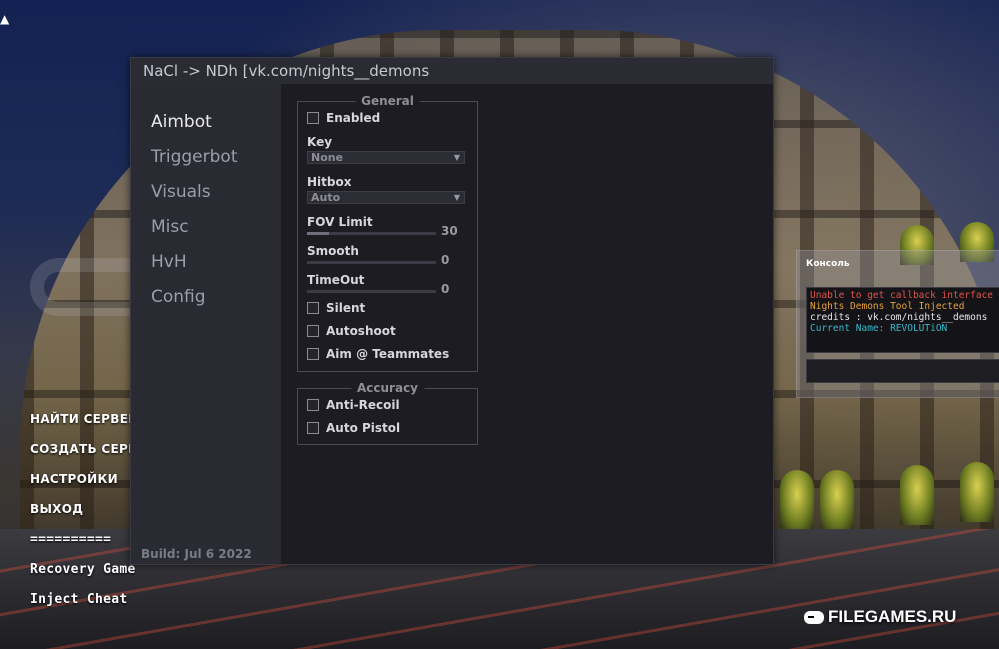  I want to click on anti-recoil-label: Anti-Recoil, so click(363, 405).